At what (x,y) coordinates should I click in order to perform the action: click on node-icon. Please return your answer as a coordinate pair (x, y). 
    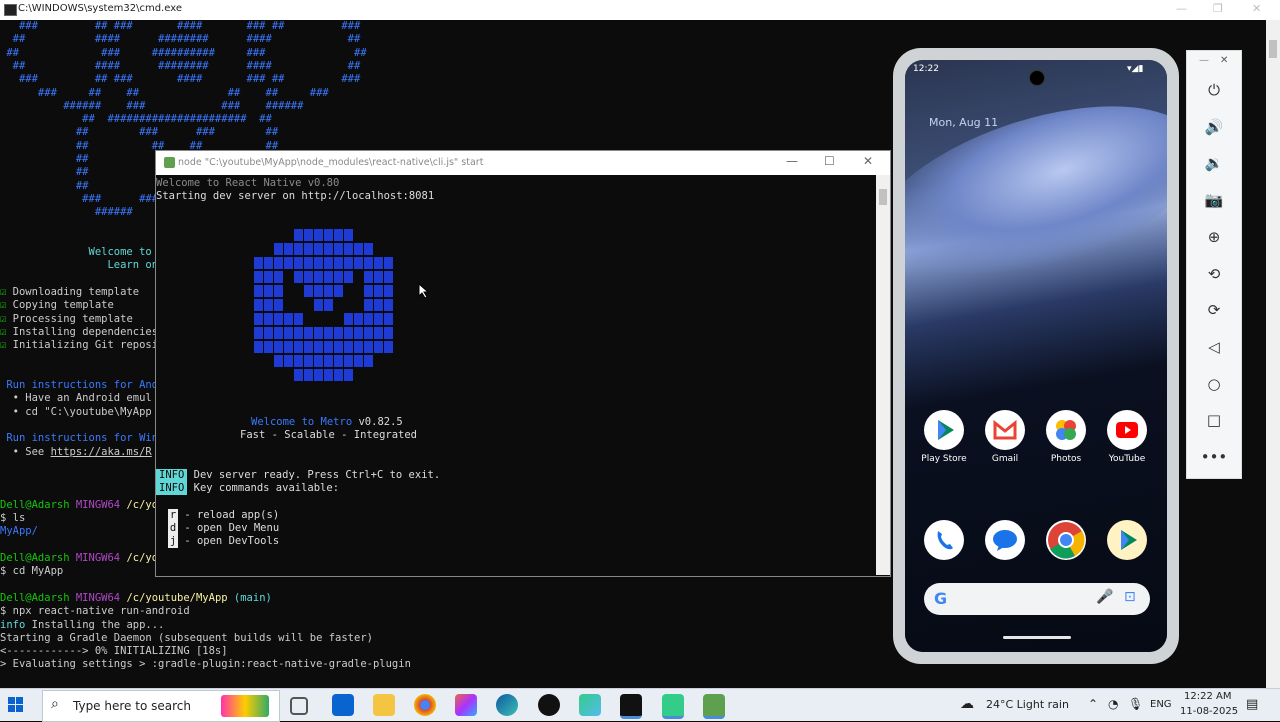
    Looking at the image, I should click on (169, 162).